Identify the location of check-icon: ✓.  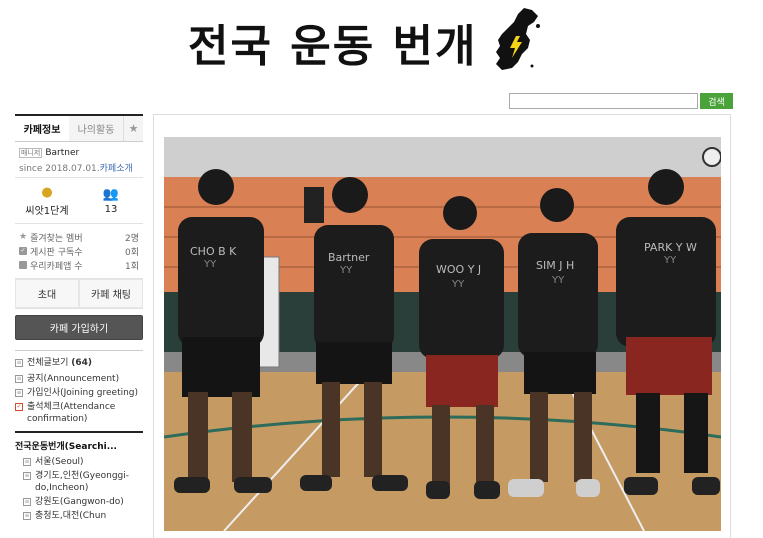
(19, 407).